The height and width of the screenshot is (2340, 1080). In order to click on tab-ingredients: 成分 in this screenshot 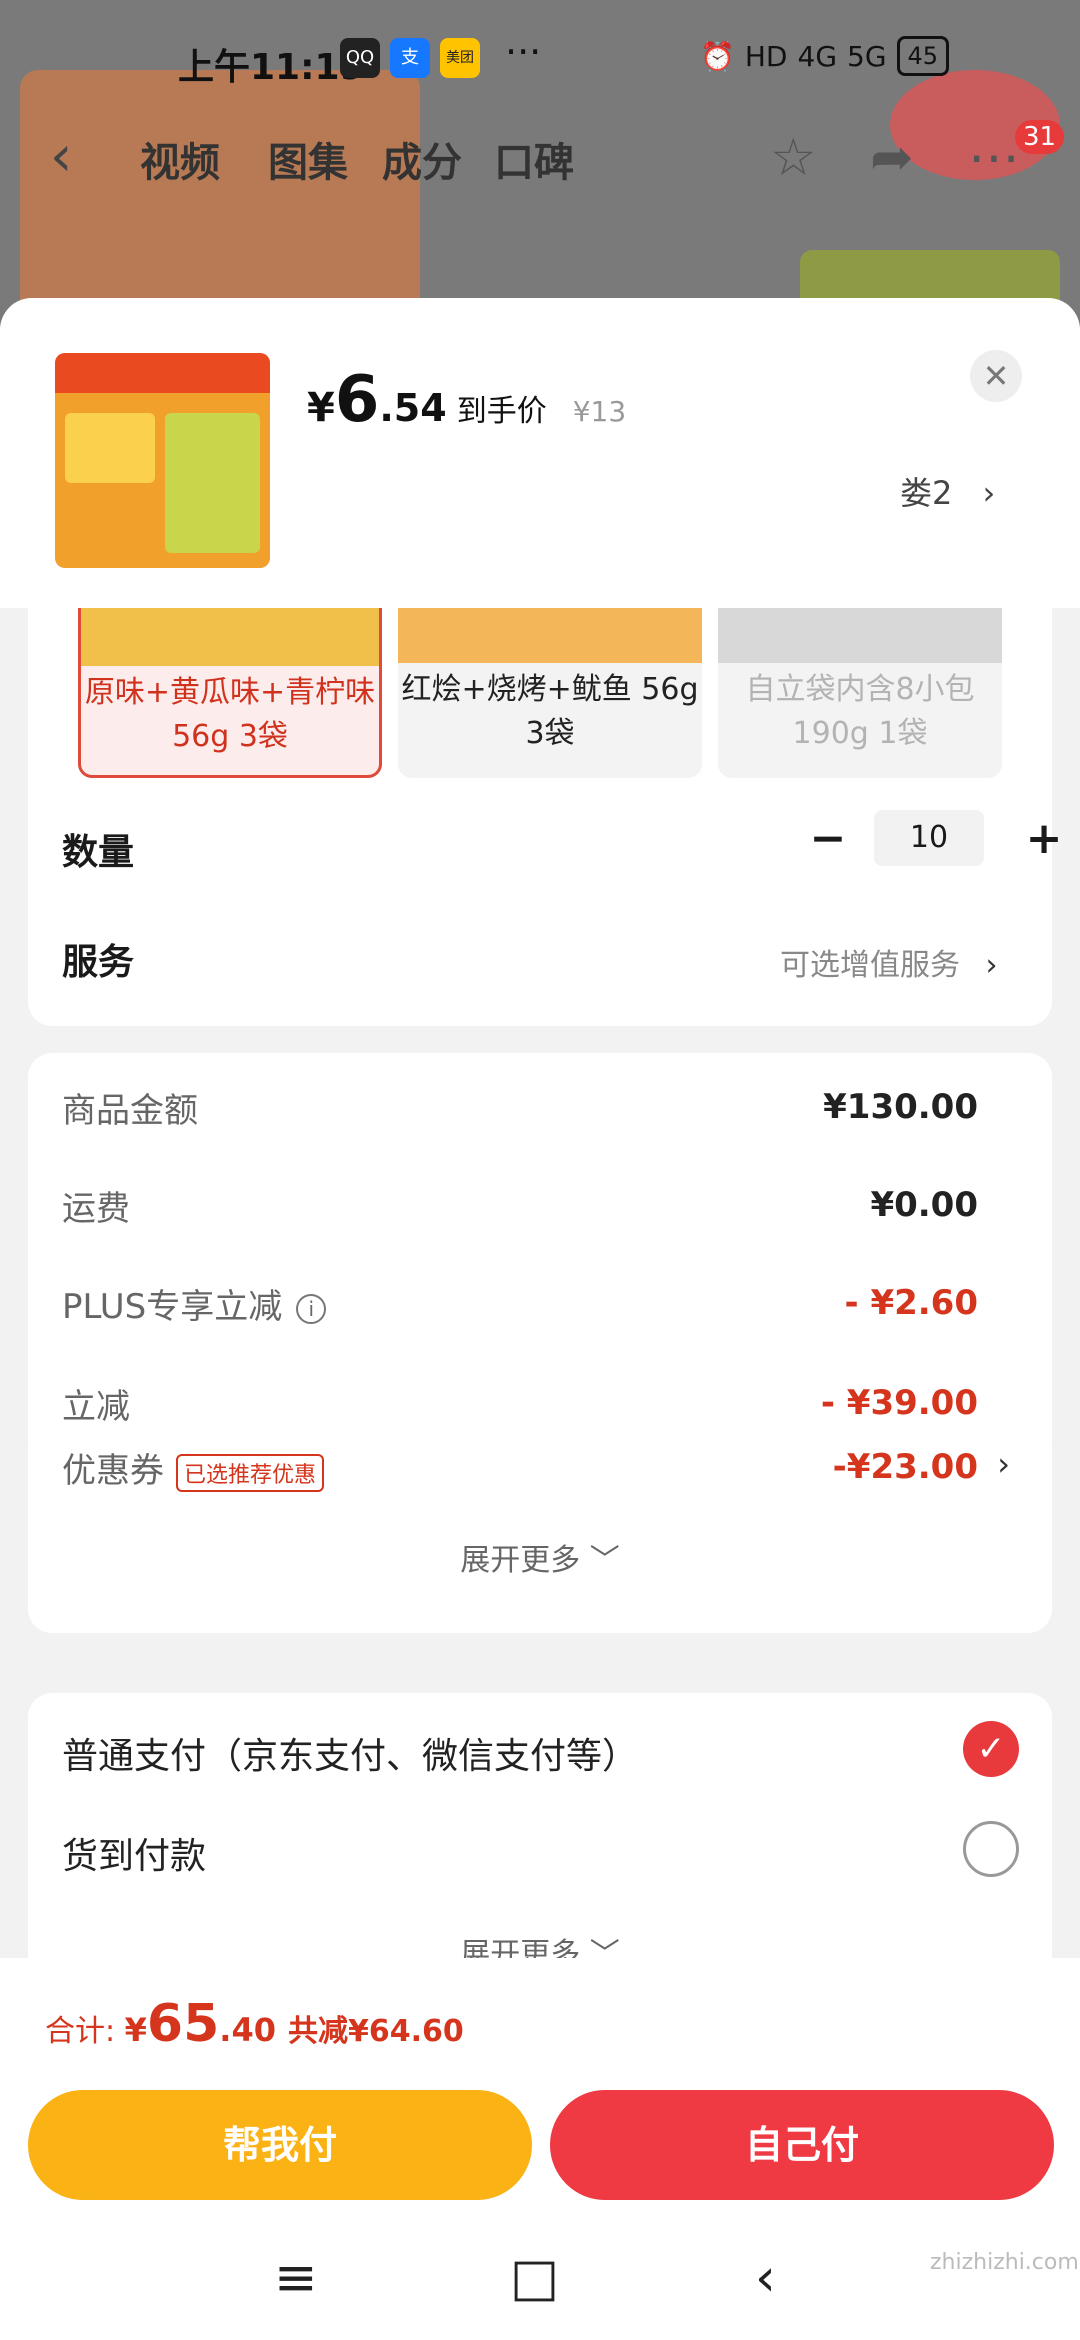, I will do `click(422, 159)`.